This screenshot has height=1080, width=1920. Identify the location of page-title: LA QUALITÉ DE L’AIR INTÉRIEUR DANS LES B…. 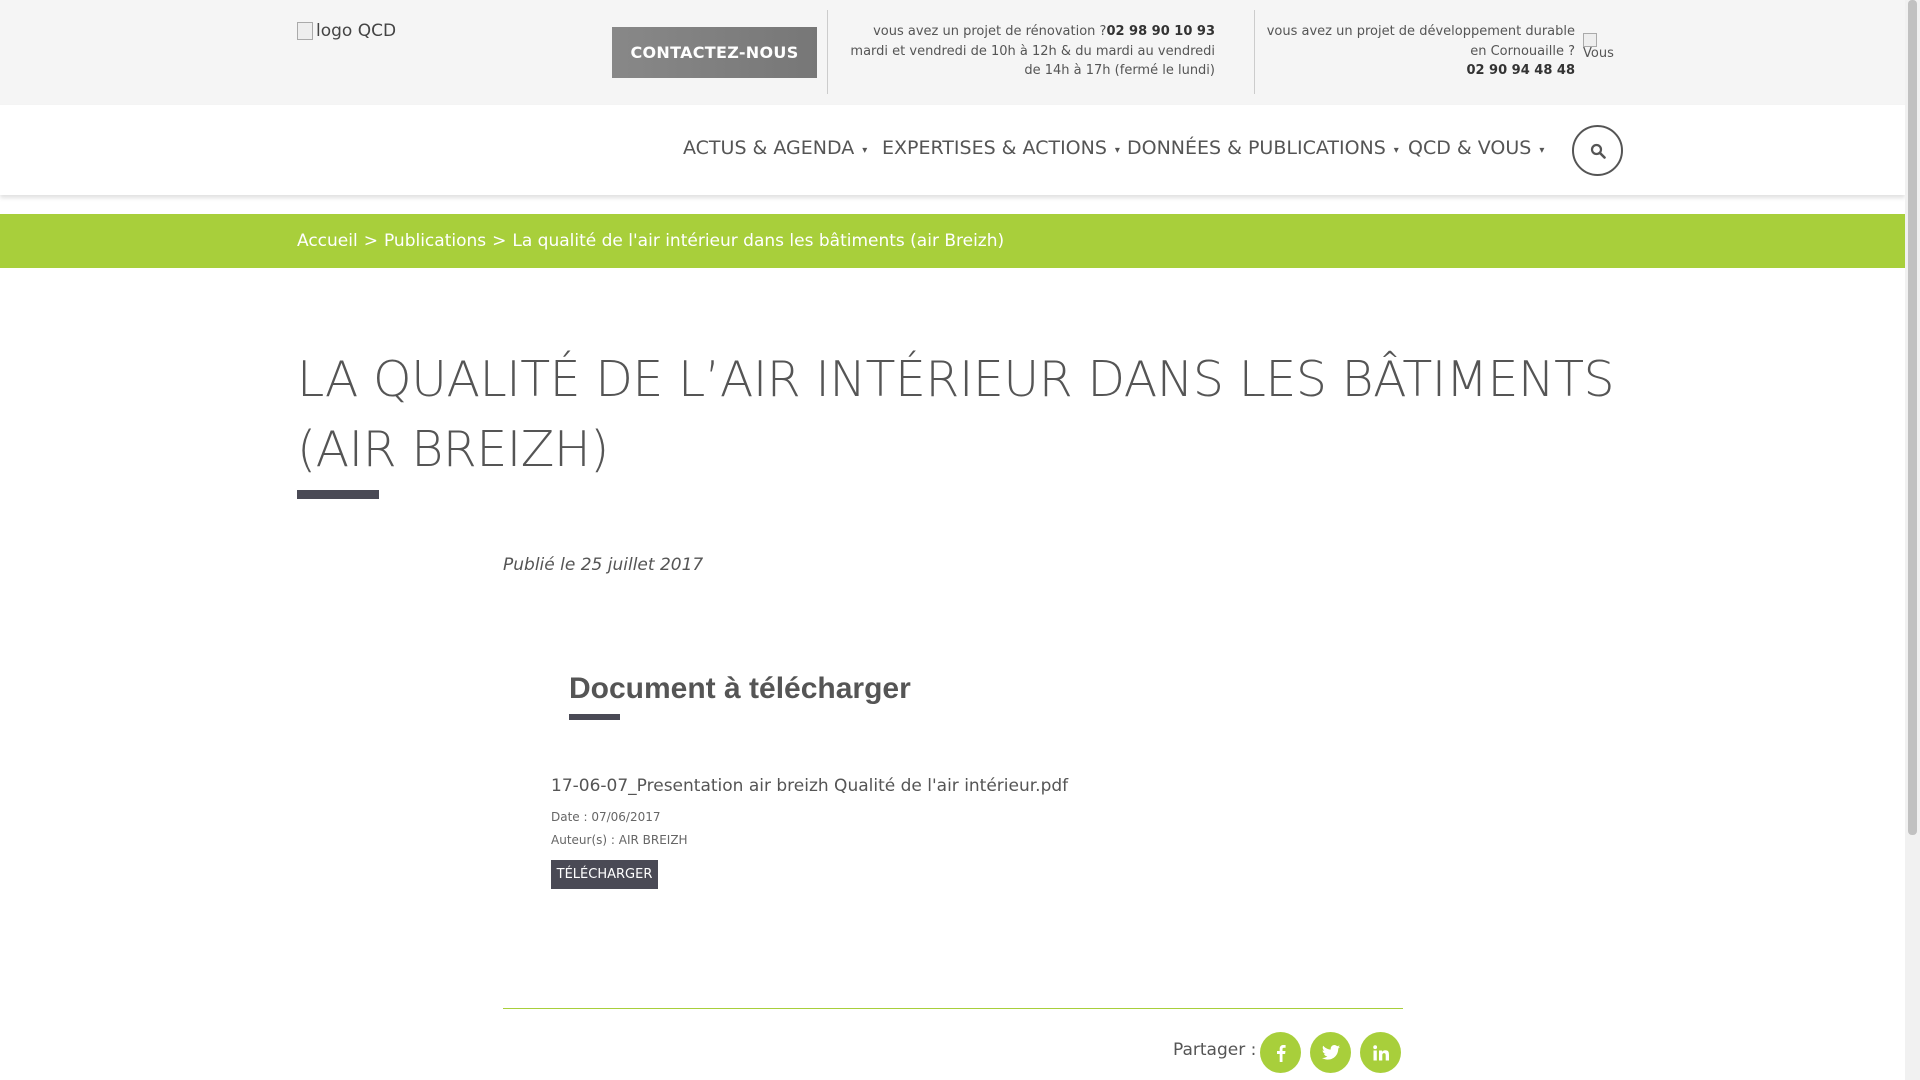
(956, 414).